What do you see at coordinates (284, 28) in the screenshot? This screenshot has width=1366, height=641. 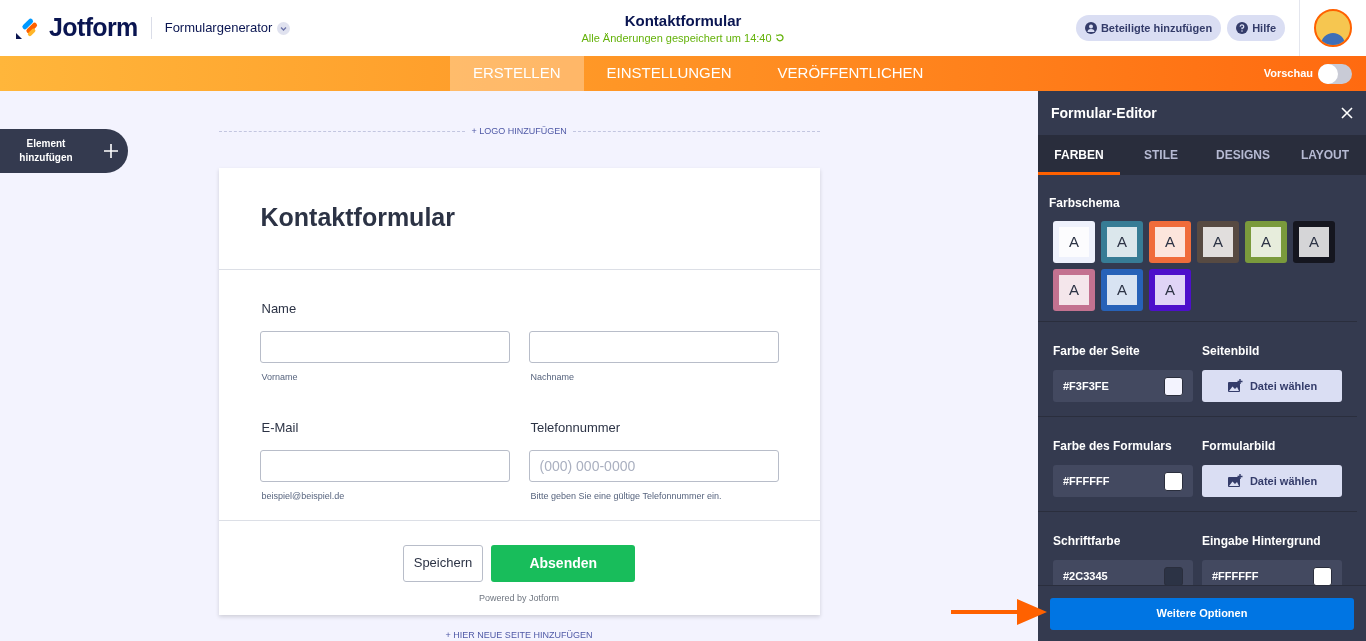 I see `caret-icon` at bounding box center [284, 28].